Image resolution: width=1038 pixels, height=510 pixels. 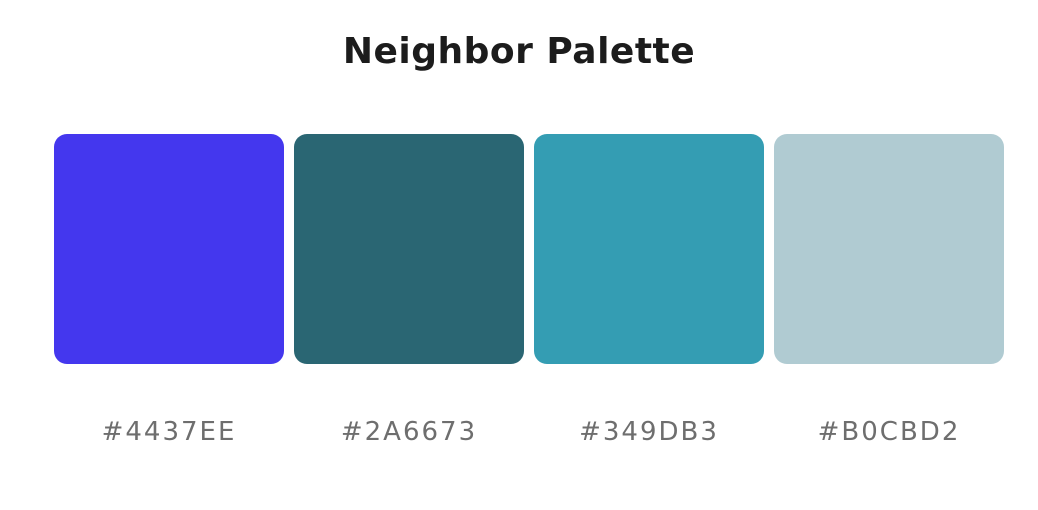 What do you see at coordinates (409, 432) in the screenshot?
I see `hex-label: #2A6673` at bounding box center [409, 432].